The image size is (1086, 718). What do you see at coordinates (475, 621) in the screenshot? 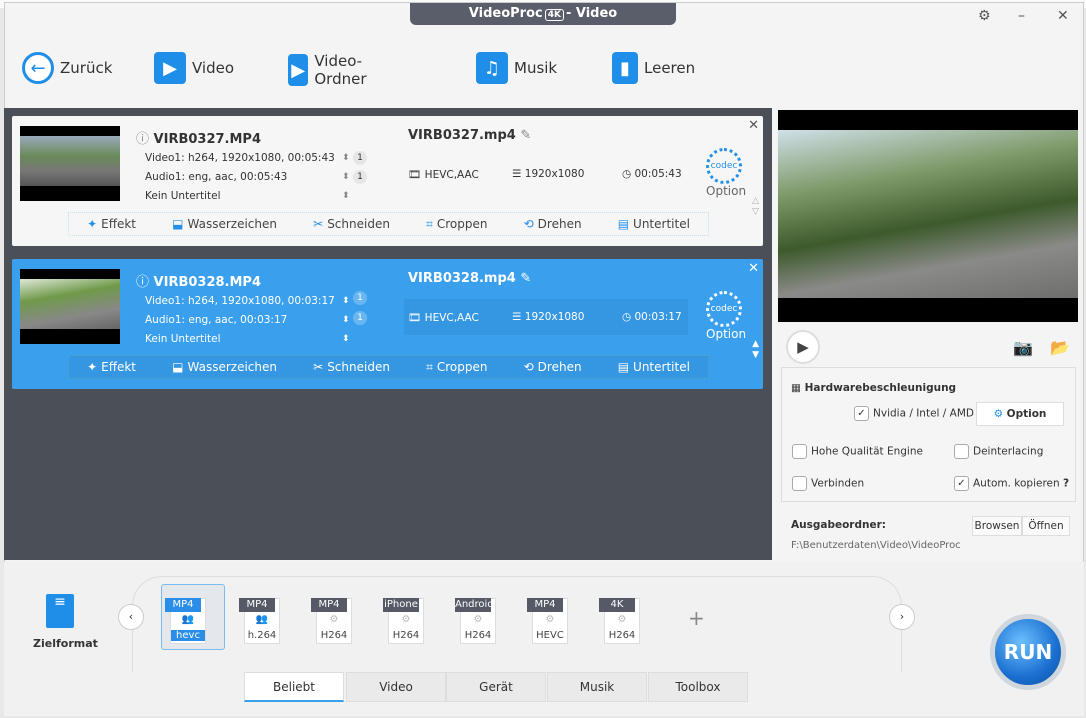
I see `format-item-5: Android ⚙ H264` at bounding box center [475, 621].